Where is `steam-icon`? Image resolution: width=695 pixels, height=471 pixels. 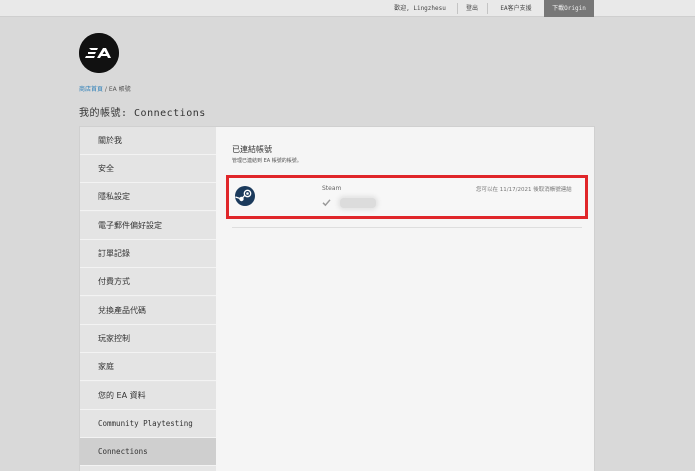 steam-icon is located at coordinates (245, 196).